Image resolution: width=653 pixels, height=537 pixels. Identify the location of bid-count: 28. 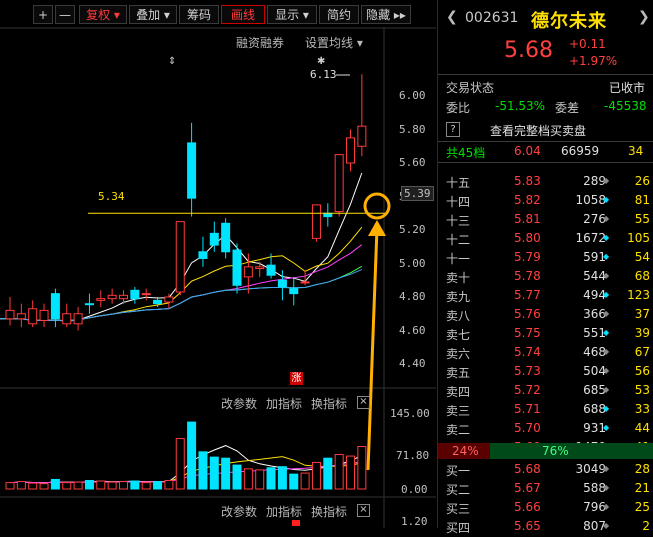
(642, 469).